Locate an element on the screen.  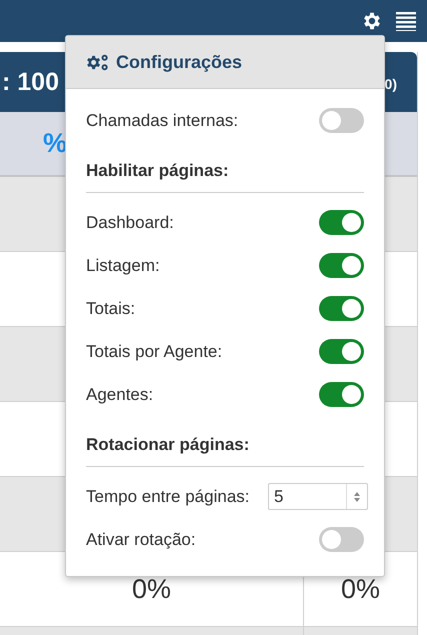
table-cell-text: 0% is located at coordinates (361, 589).